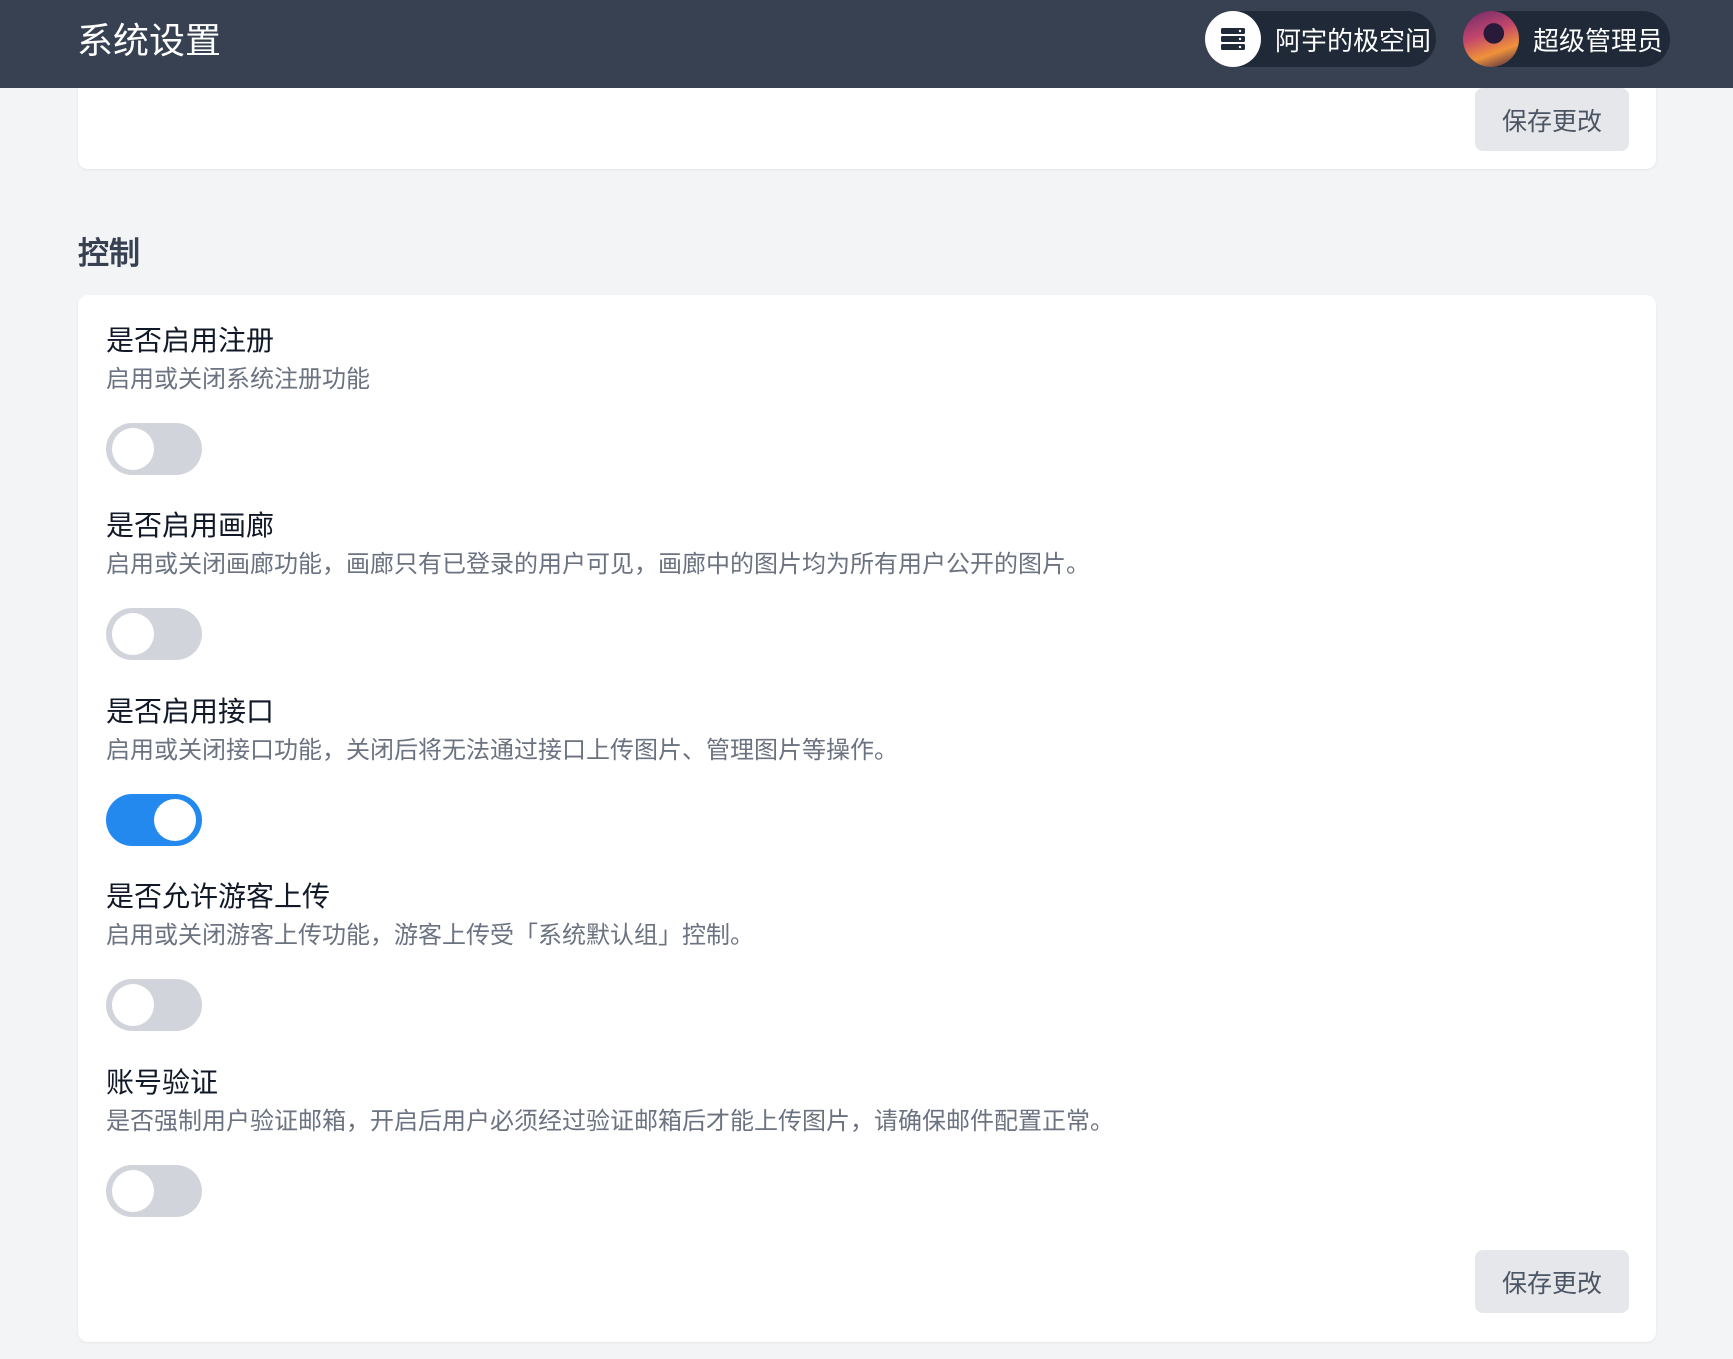 This screenshot has width=1733, height=1359. I want to click on section-title-control: 控制, so click(109, 254).